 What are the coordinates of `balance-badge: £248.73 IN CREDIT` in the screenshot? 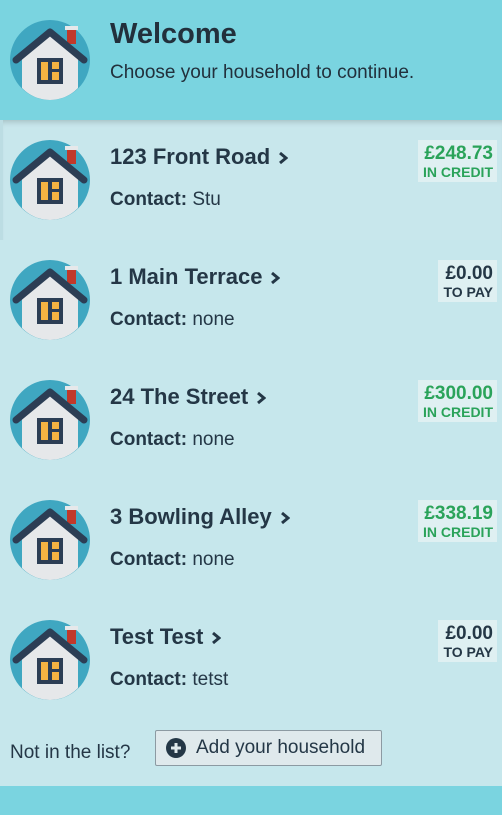 It's located at (457, 161).